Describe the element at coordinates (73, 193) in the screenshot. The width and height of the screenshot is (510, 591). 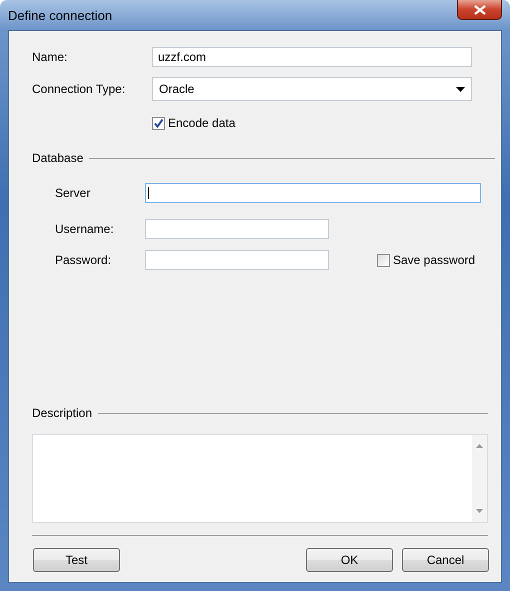
I see `field-label: Server` at that location.